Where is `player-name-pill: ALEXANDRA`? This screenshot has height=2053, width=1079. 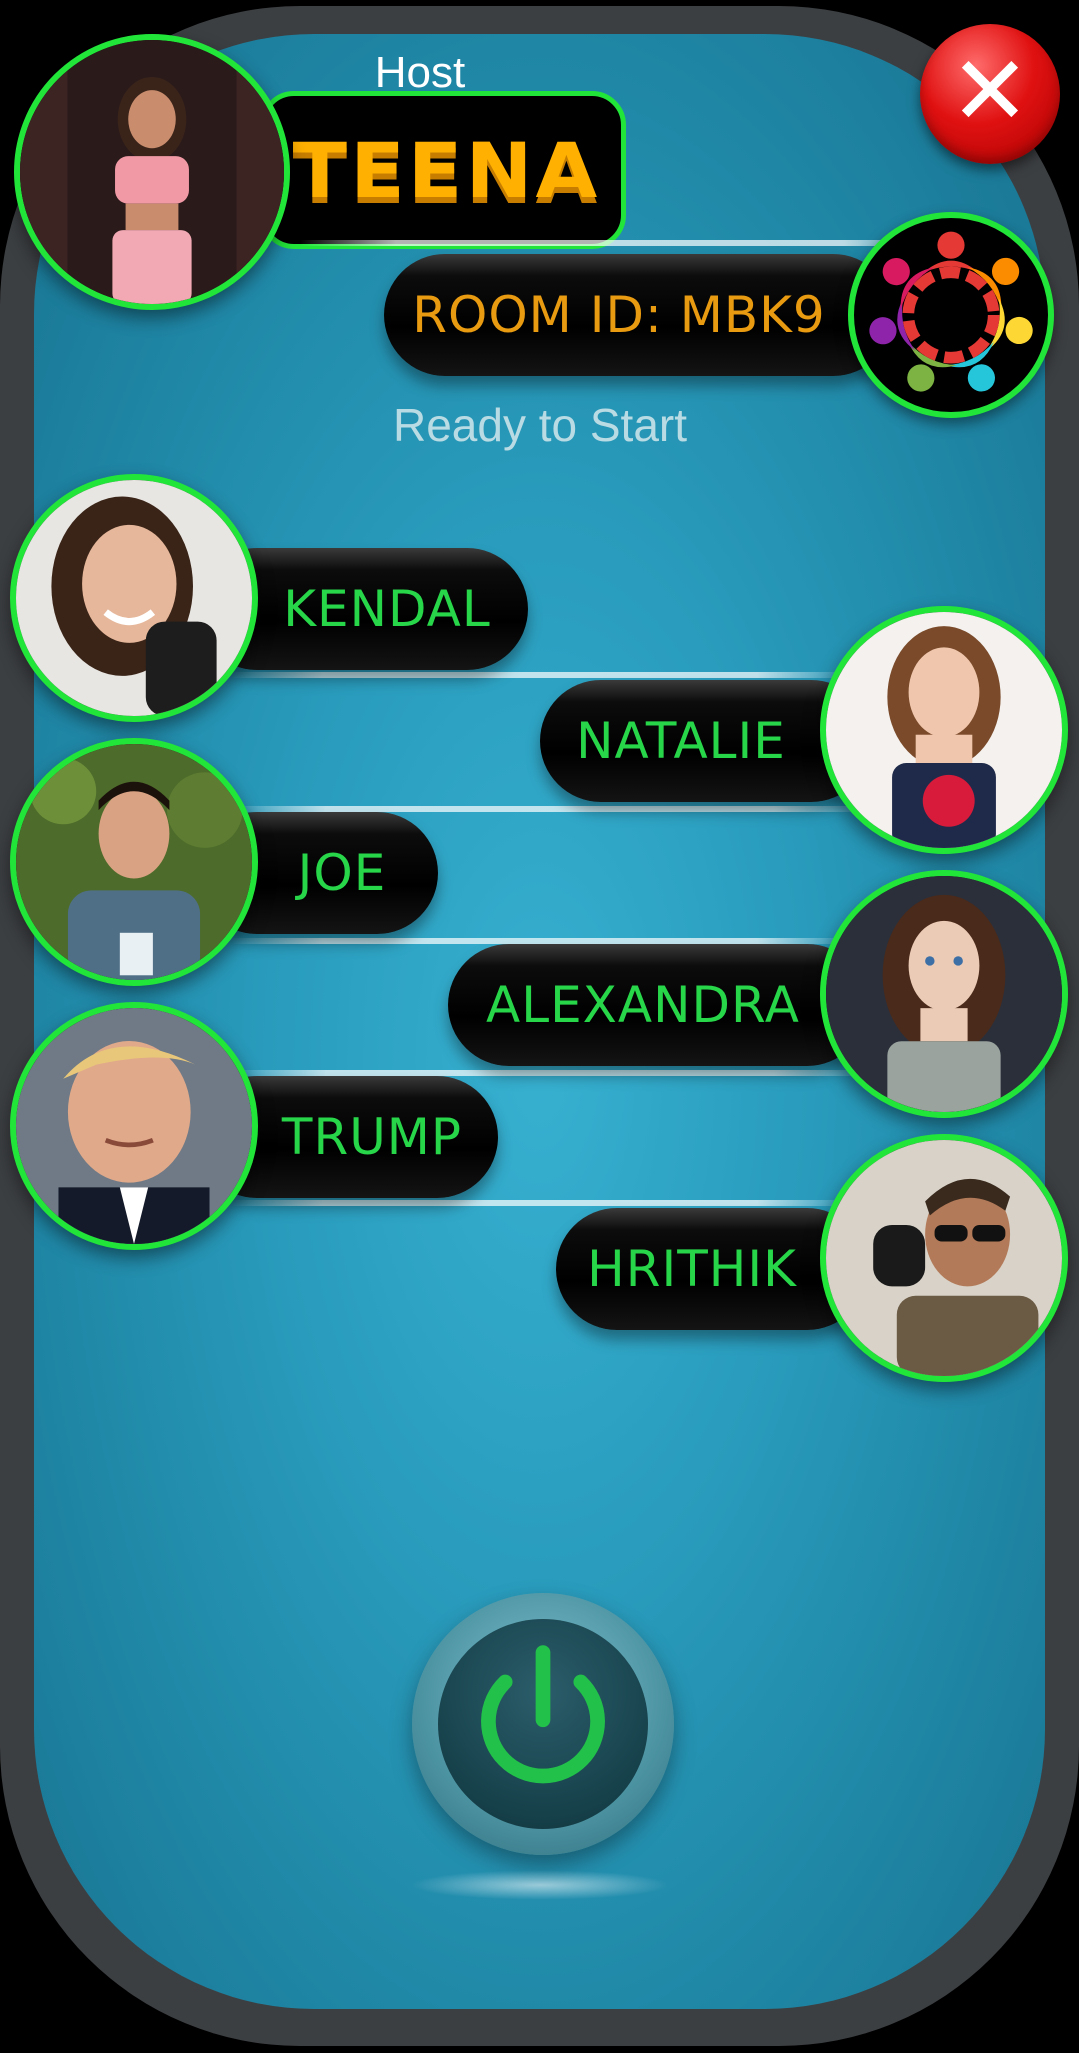
player-name-pill: ALEXANDRA is located at coordinates (658, 1005).